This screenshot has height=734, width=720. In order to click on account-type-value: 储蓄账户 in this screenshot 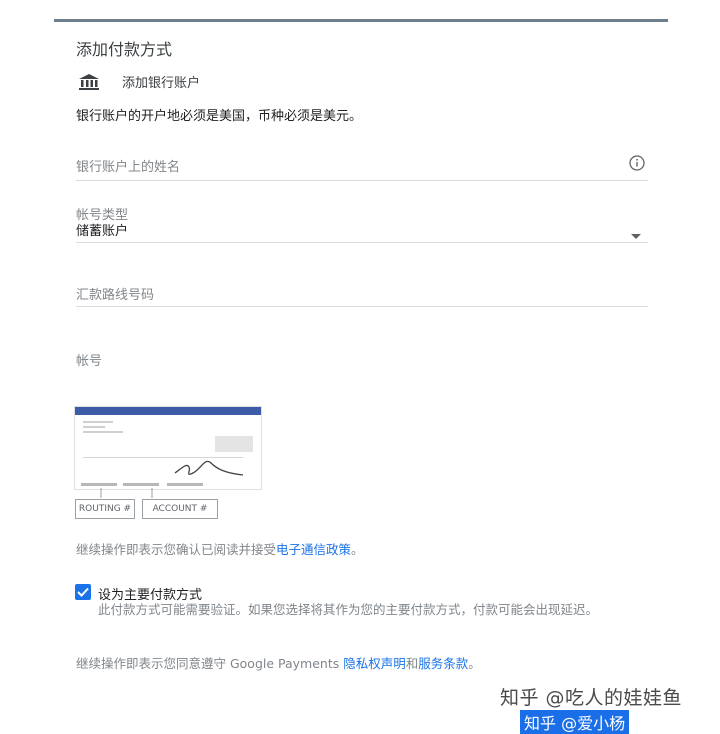, I will do `click(102, 231)`.